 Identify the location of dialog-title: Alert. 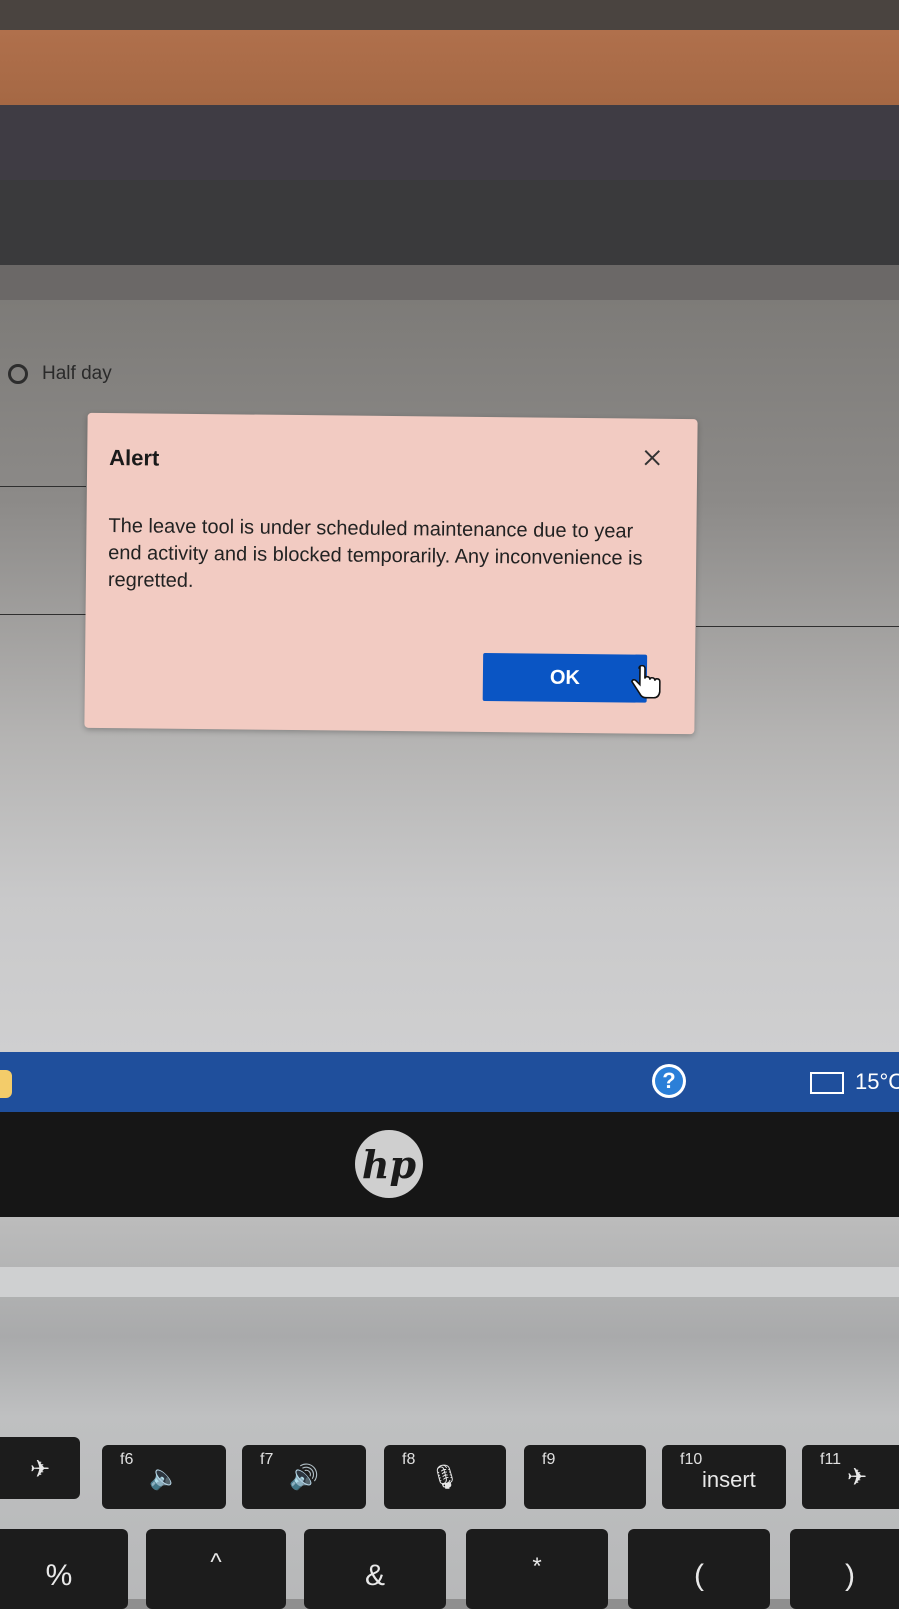
(134, 458).